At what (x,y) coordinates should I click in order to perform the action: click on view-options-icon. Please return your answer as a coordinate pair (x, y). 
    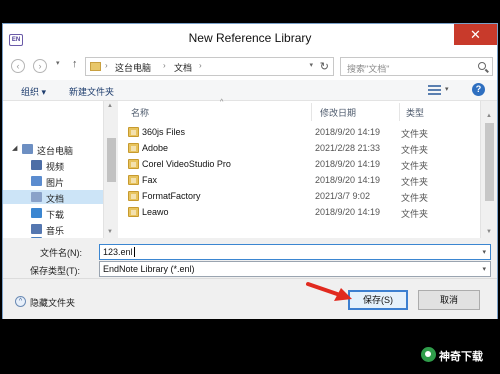
    Looking at the image, I should click on (434, 89).